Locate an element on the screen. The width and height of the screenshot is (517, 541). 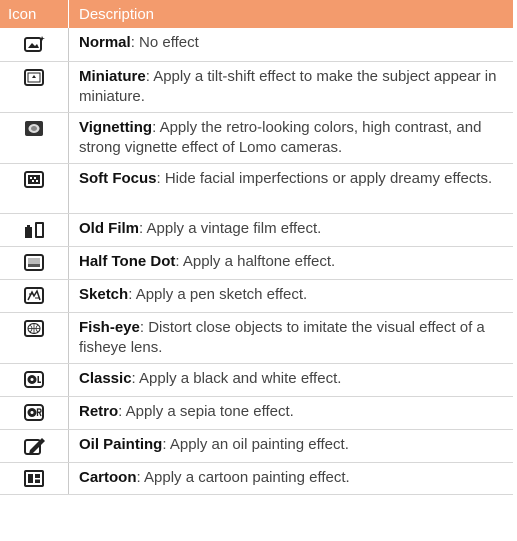
effect-description: : No effect is located at coordinates (164, 42).